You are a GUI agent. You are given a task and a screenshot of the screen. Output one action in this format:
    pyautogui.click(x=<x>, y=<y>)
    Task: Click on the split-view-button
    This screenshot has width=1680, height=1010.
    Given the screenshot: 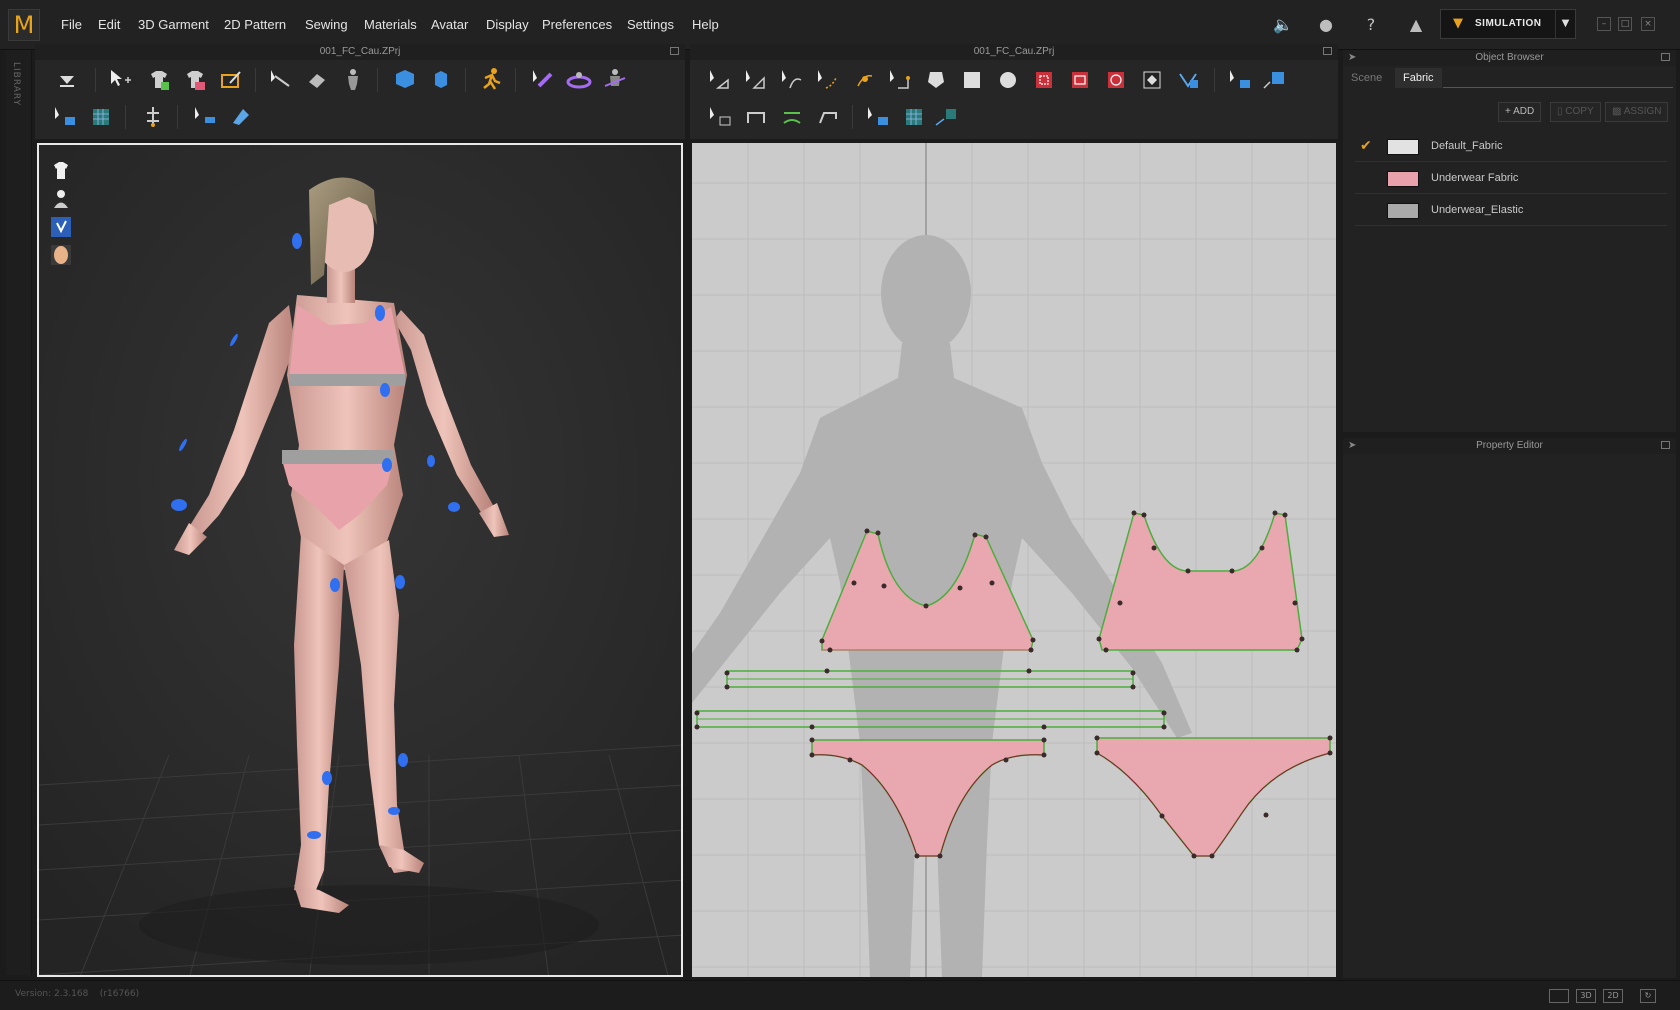 What is the action you would take?
    pyautogui.click(x=1559, y=996)
    